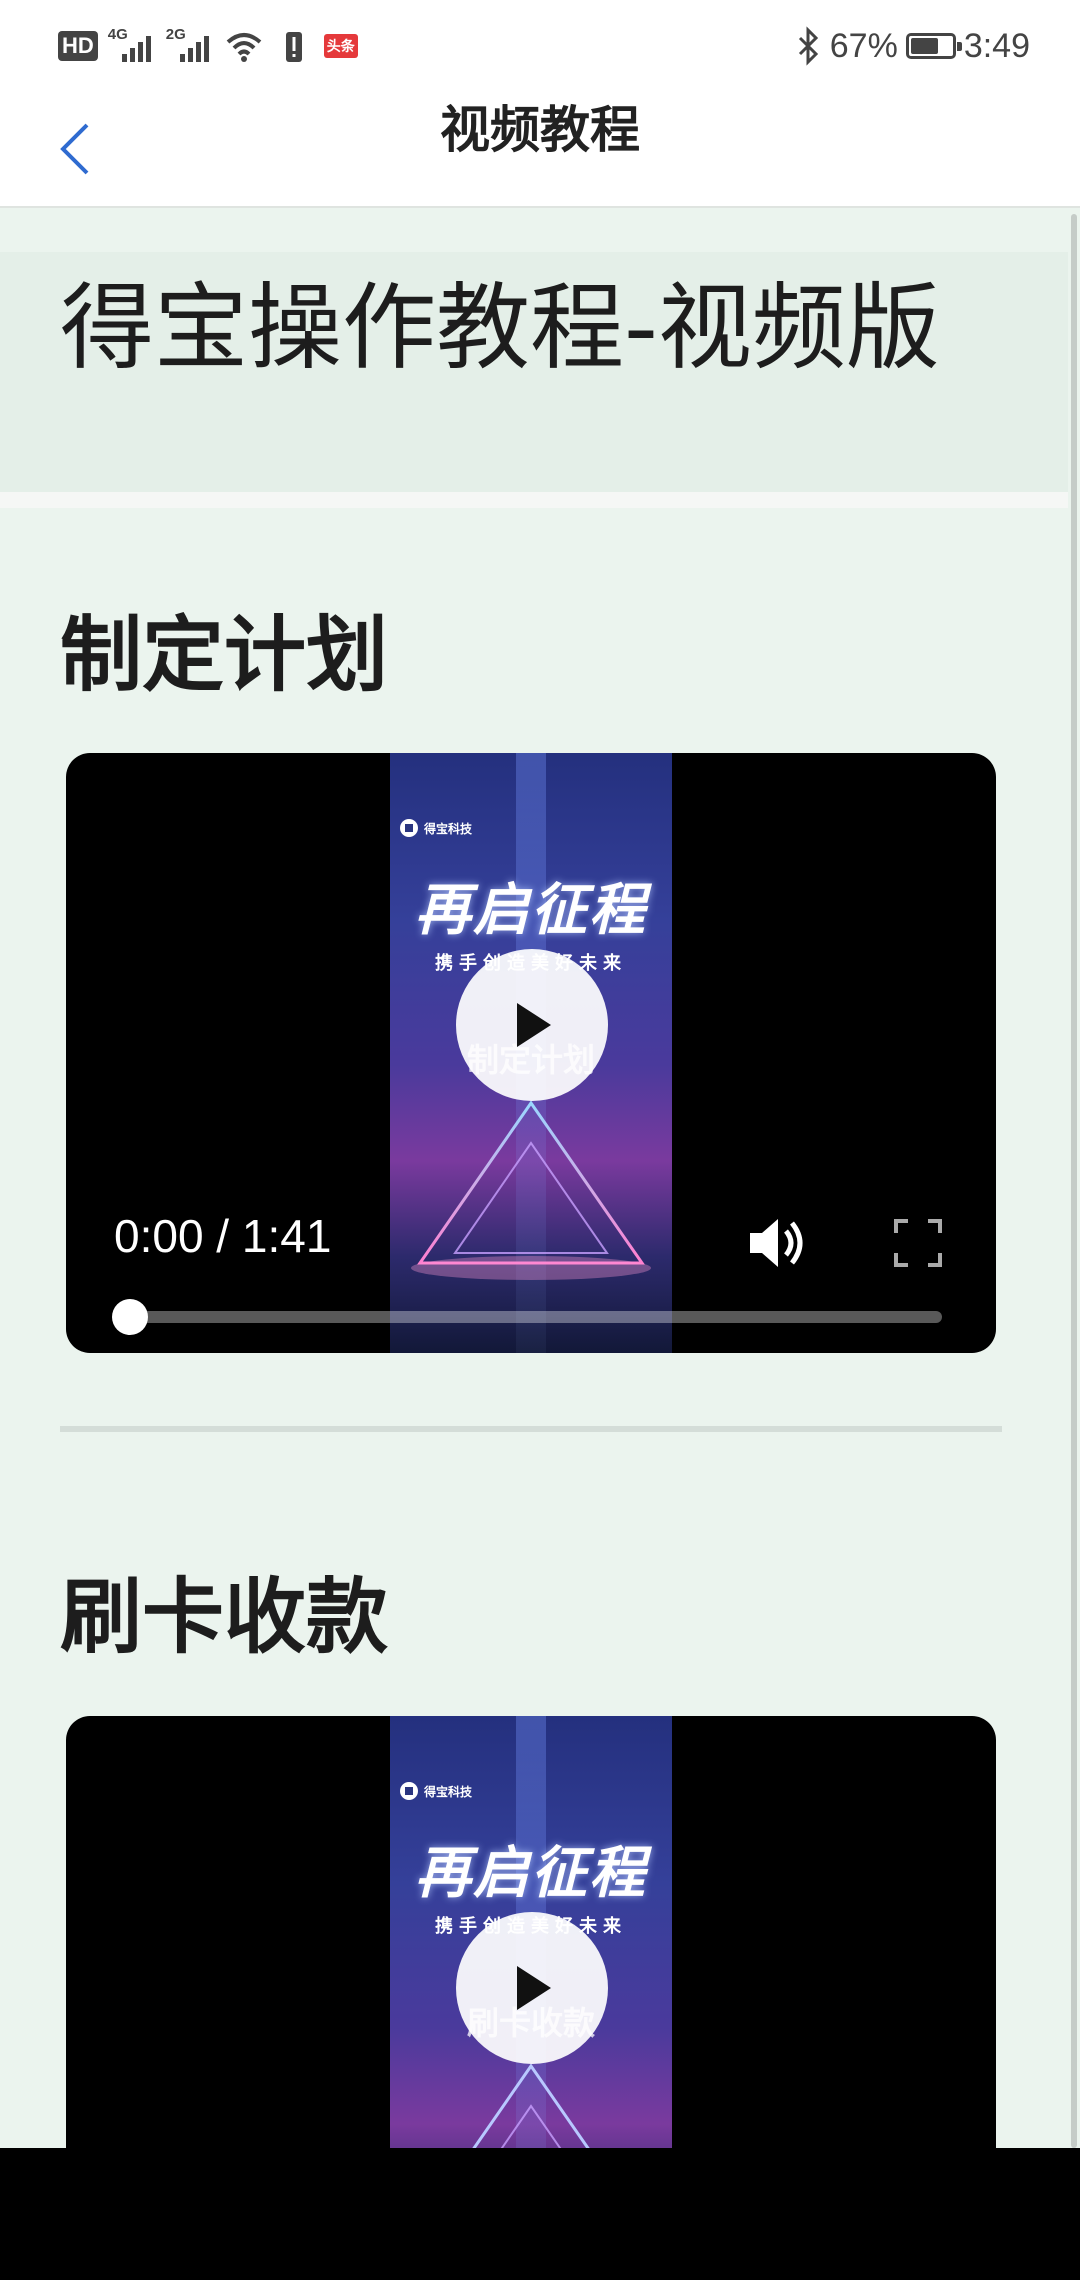  What do you see at coordinates (224, 1617) in the screenshot?
I see `section-title: 刷卡收款` at bounding box center [224, 1617].